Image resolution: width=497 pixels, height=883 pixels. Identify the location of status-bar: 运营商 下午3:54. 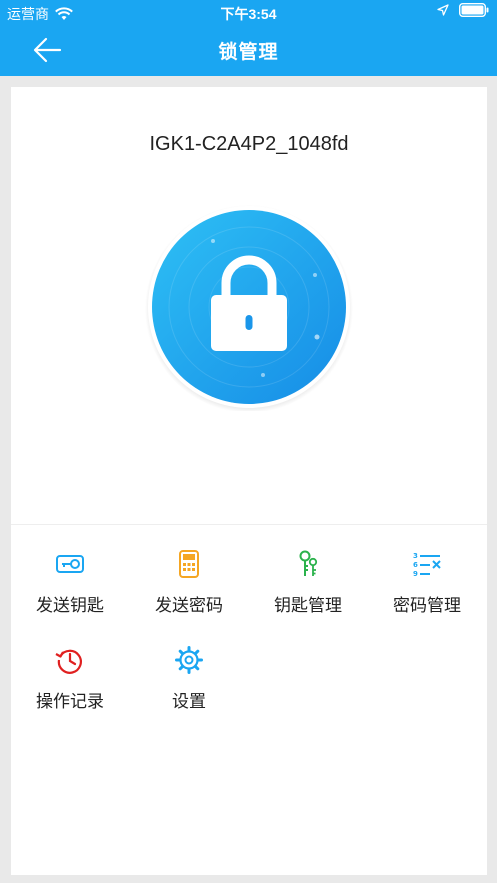
(248, 12).